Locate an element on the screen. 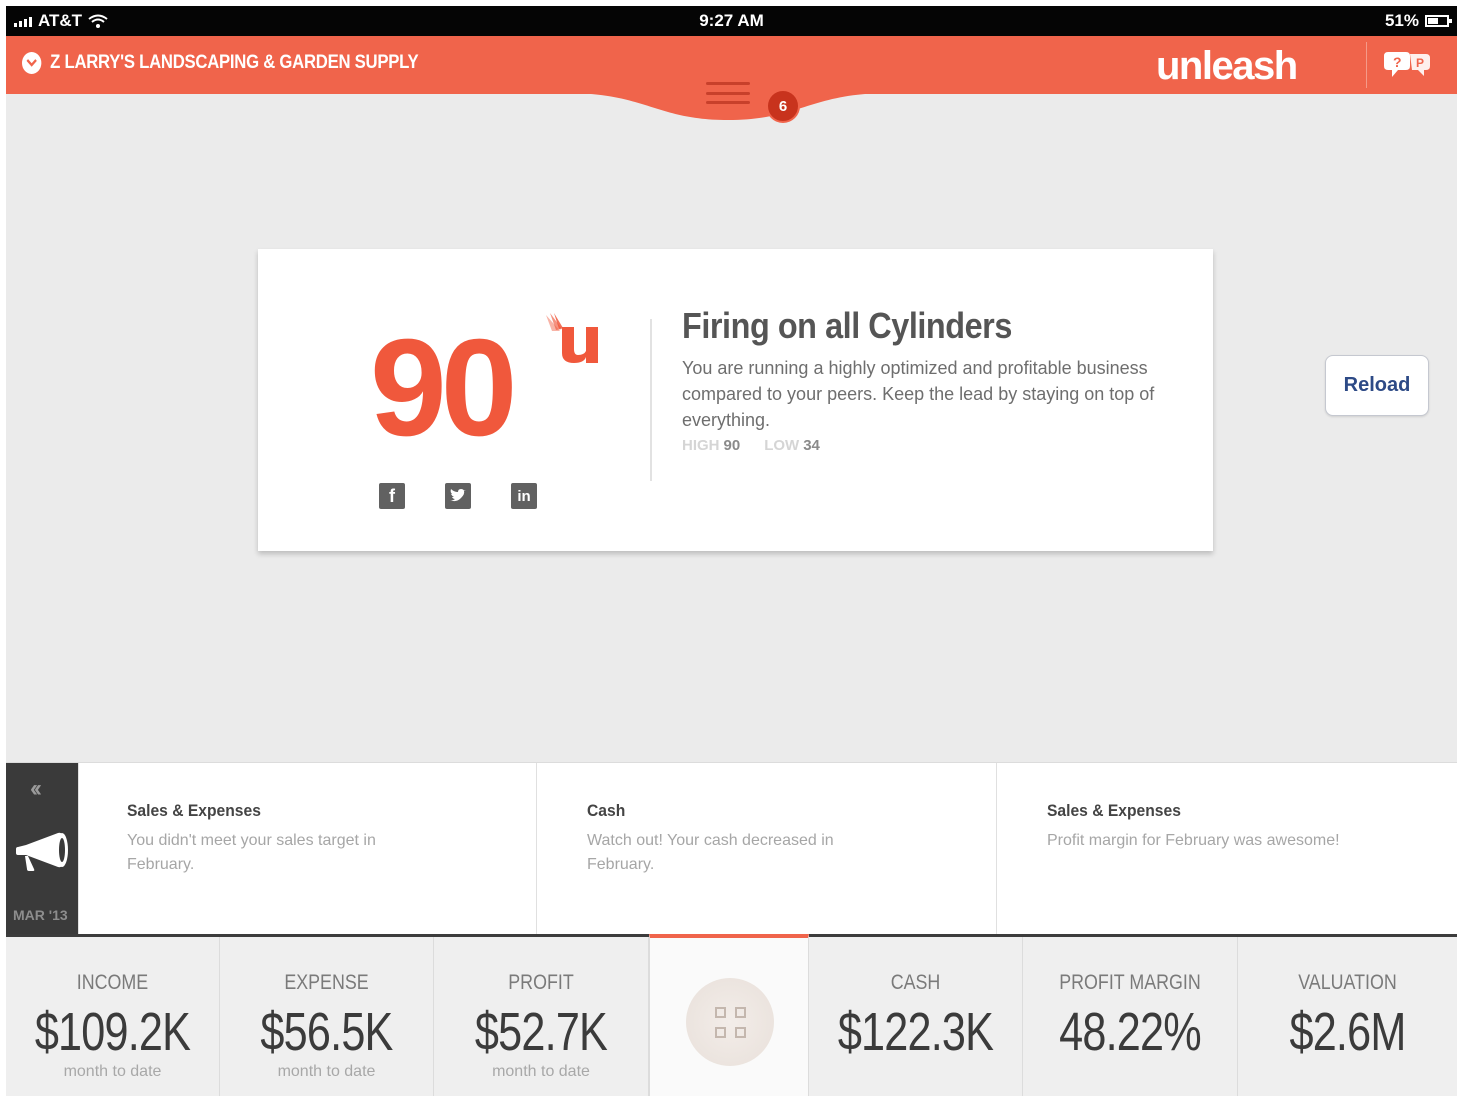 The image size is (1462, 1096). dashboard-button is located at coordinates (730, 1022).